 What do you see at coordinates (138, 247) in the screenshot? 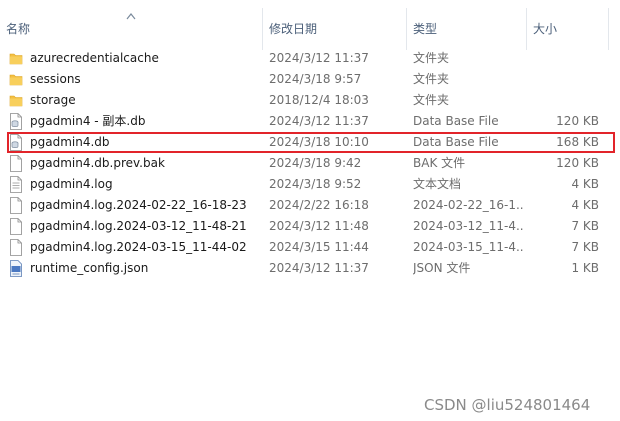
I see `file-name: pgadmin4.log.2024-03-15_11-44-02` at bounding box center [138, 247].